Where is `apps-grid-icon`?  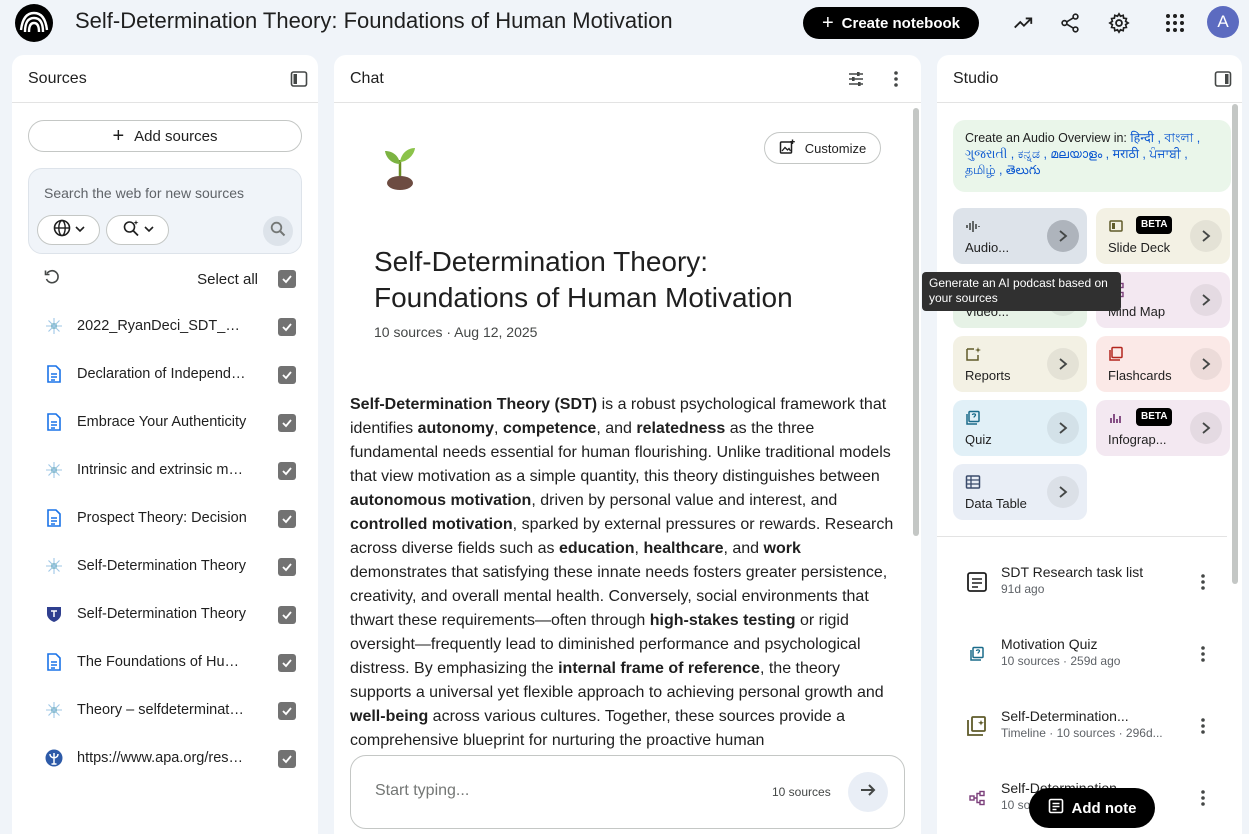
apps-grid-icon is located at coordinates (1175, 23).